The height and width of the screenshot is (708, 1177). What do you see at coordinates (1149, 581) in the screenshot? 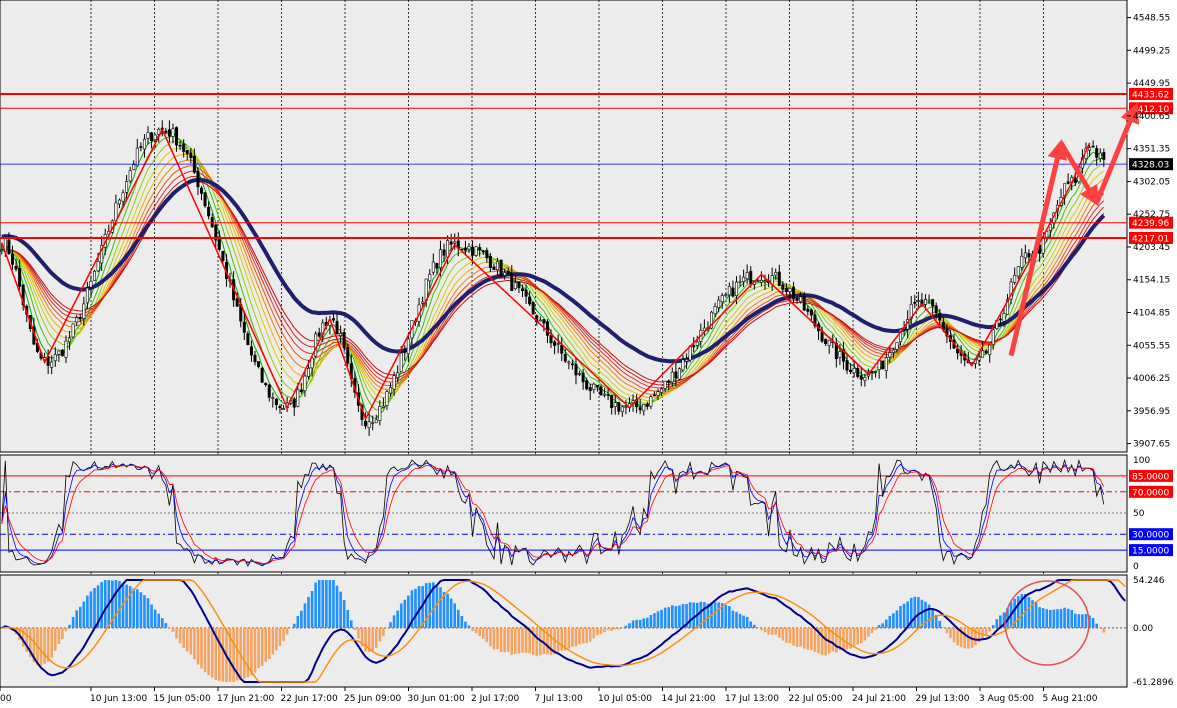
I see `macd-tick-label: 54.246` at bounding box center [1149, 581].